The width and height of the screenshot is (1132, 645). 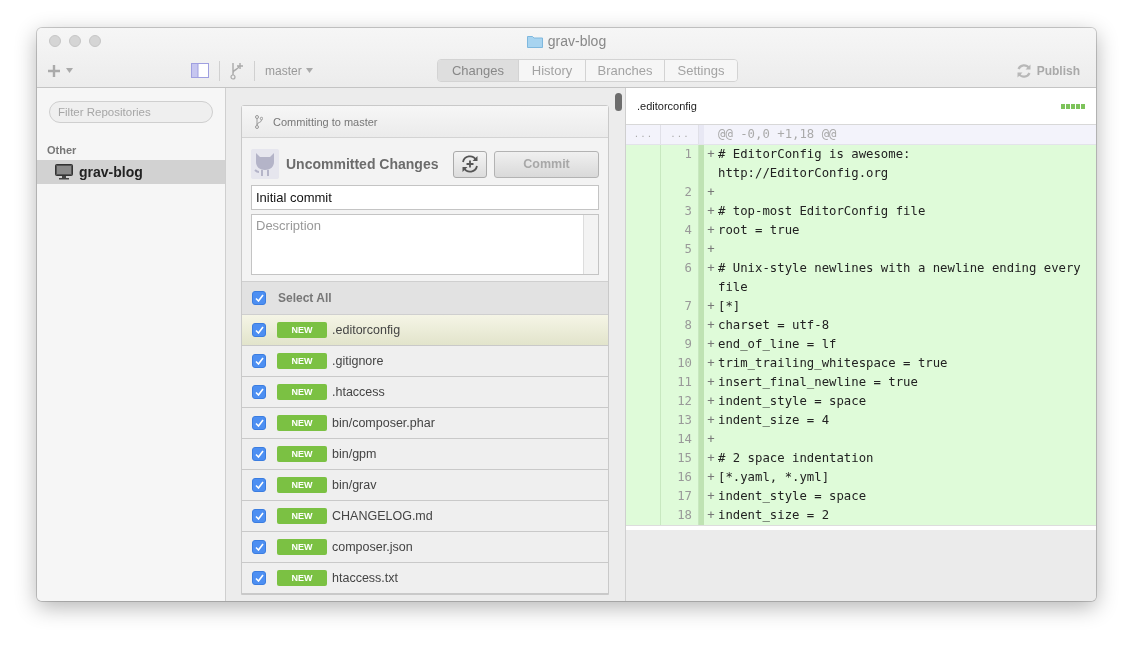 What do you see at coordinates (382, 516) in the screenshot?
I see `file-name: CHANGELOG.md` at bounding box center [382, 516].